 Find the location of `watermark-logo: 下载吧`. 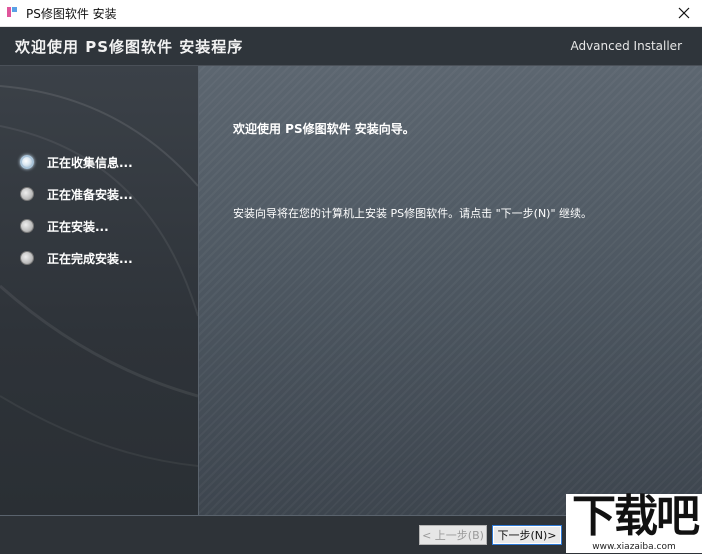

watermark-logo: 下载吧 is located at coordinates (636, 516).